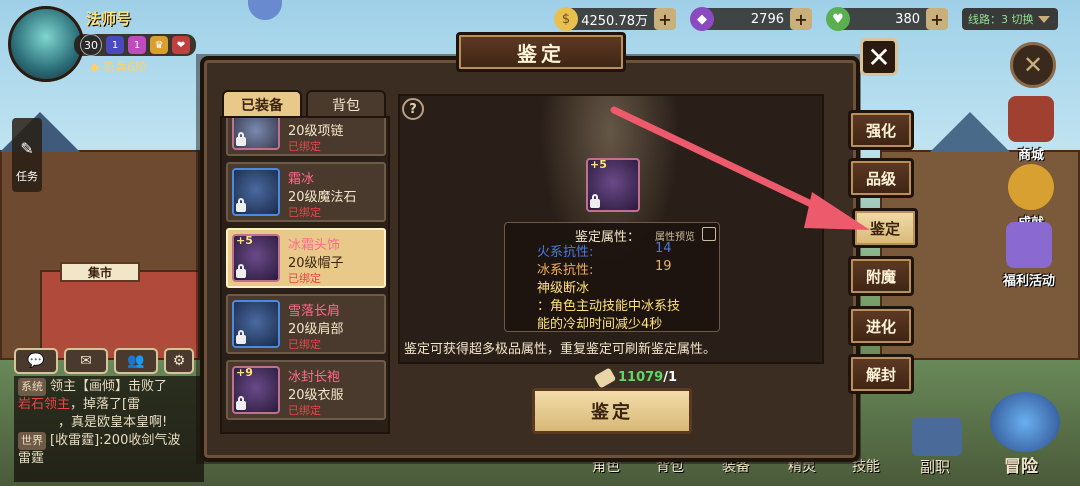 Image resolution: width=1080 pixels, height=486 pixels. I want to click on gem-counter: ◆ 2796 +, so click(751, 19).